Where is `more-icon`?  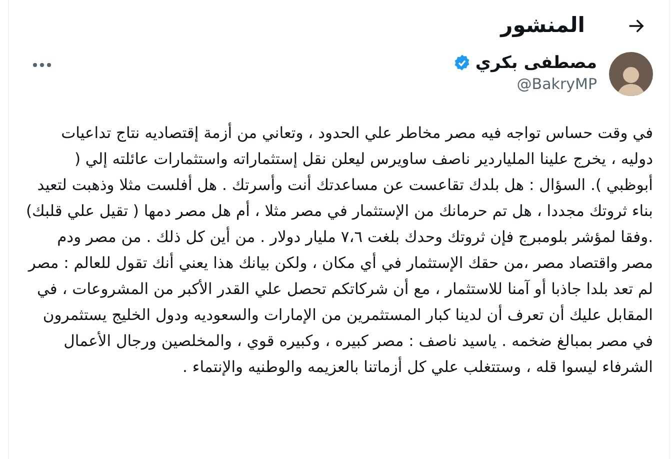 more-icon is located at coordinates (42, 65).